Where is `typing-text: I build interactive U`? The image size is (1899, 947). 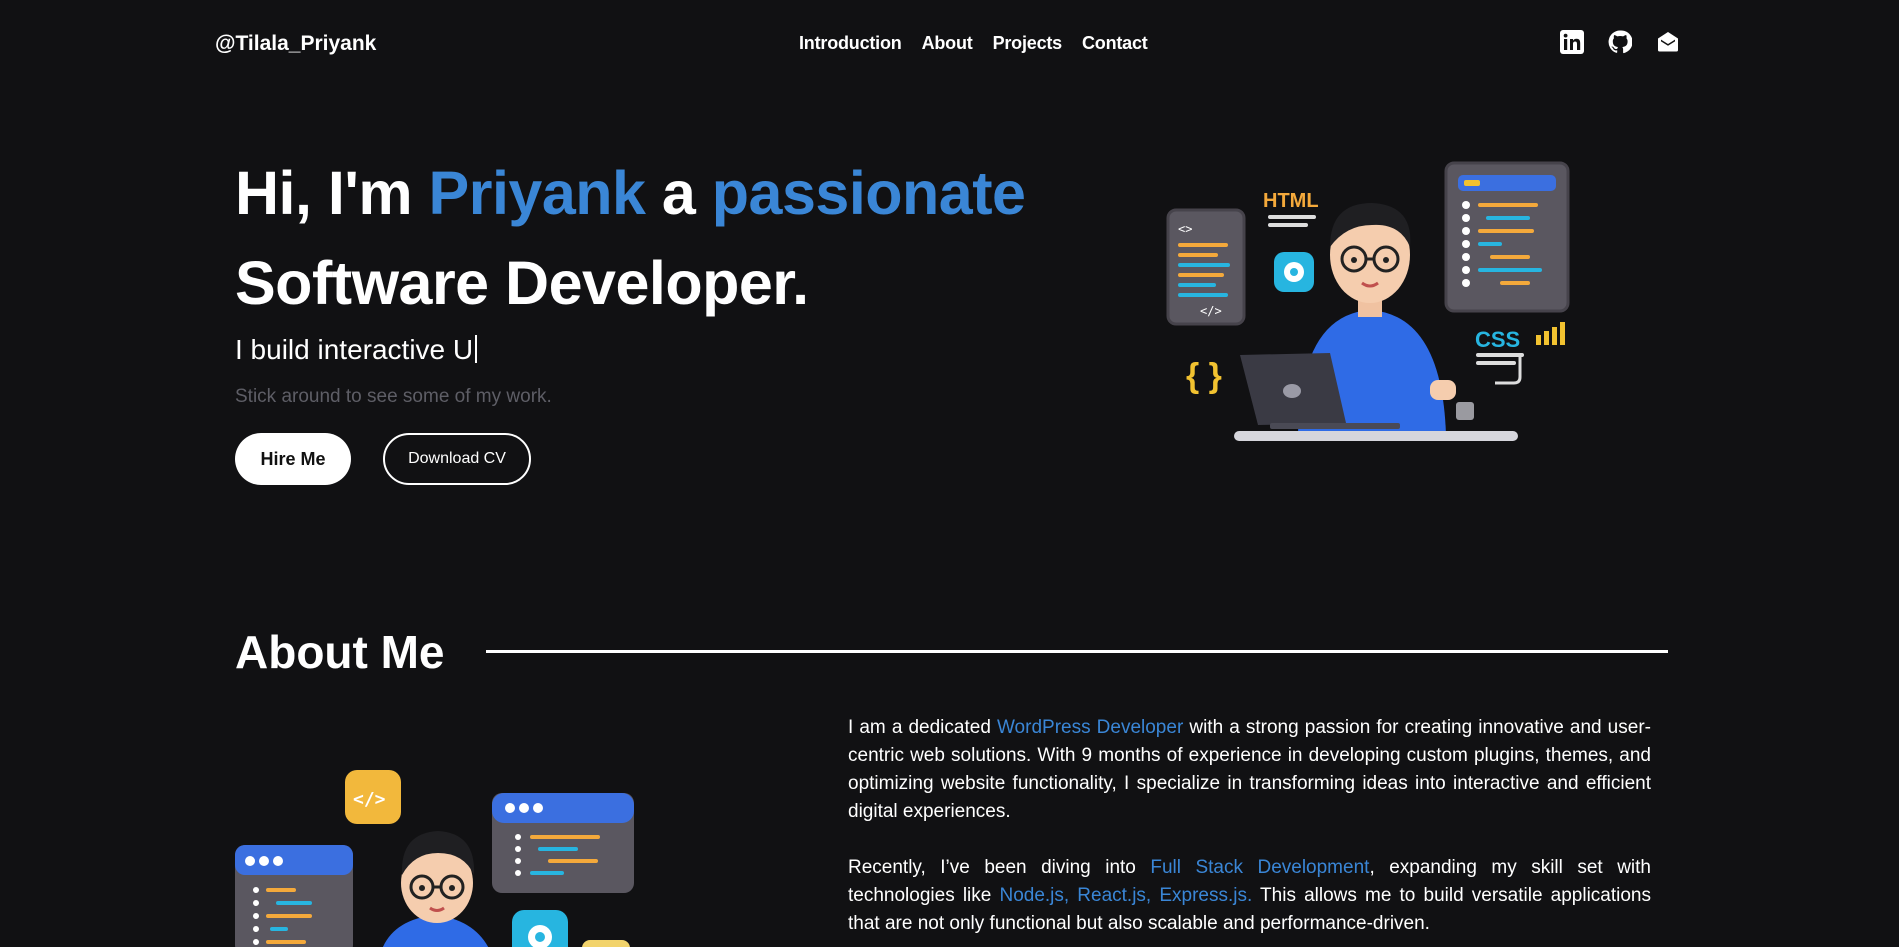
typing-text: I build interactive U is located at coordinates (356, 350).